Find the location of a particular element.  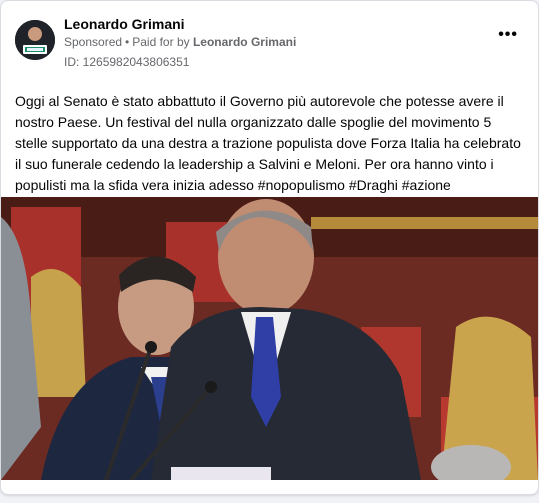

sponsor-meta: Sponsored • Paid for by Leonardo Grimani is located at coordinates (180, 42).